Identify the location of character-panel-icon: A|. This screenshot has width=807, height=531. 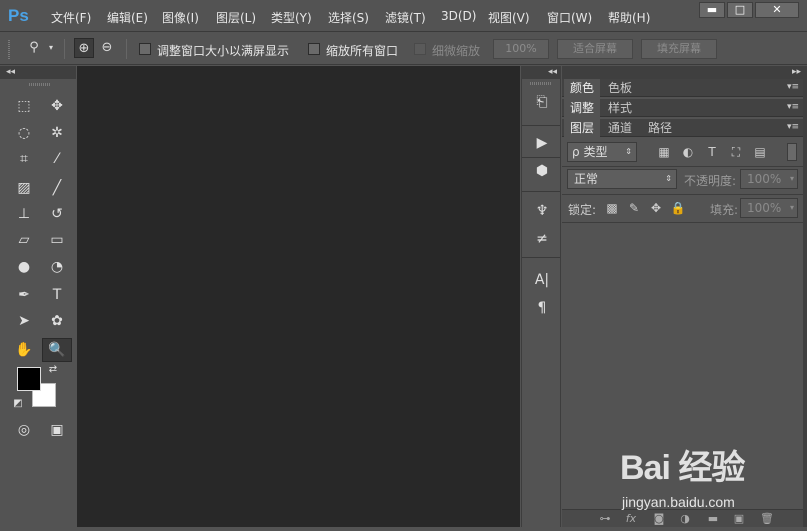
(542, 280).